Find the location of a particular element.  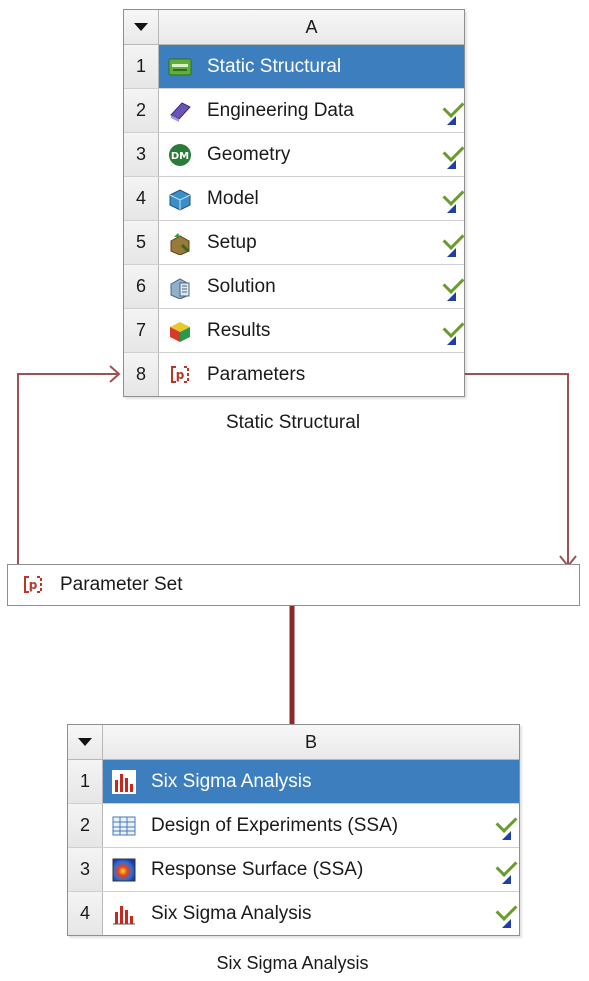

row-number: 6 is located at coordinates (141, 286).